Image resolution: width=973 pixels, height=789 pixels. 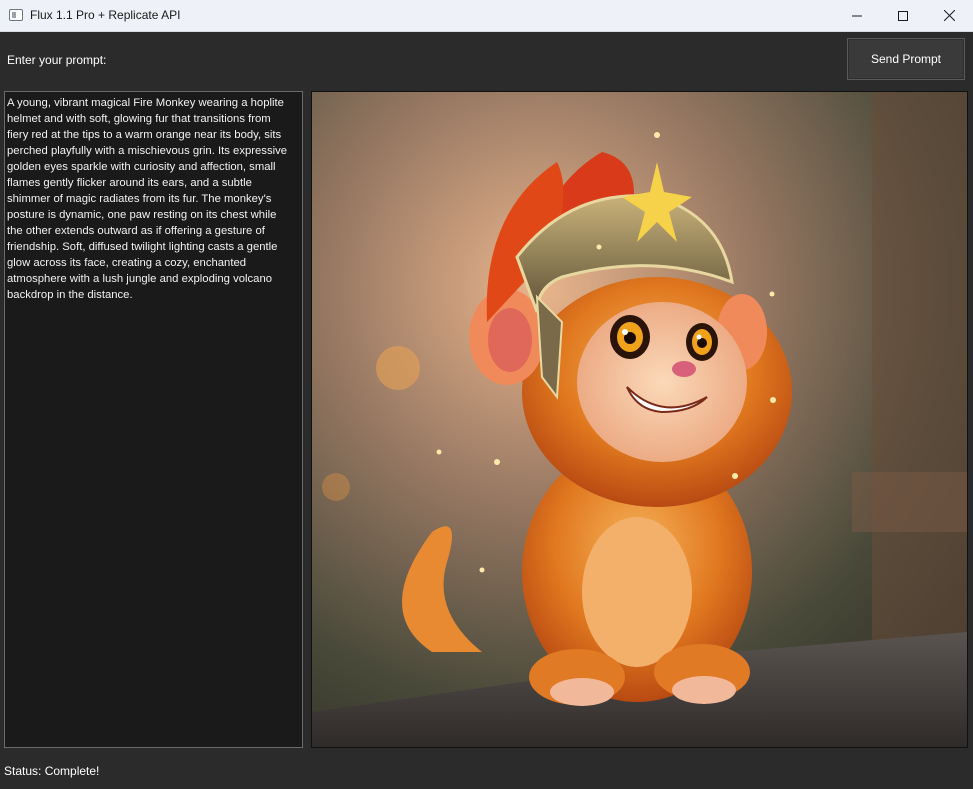 What do you see at coordinates (486, 16) in the screenshot?
I see `title-bar: Flux 1.1 Pro + Replicate API` at bounding box center [486, 16].